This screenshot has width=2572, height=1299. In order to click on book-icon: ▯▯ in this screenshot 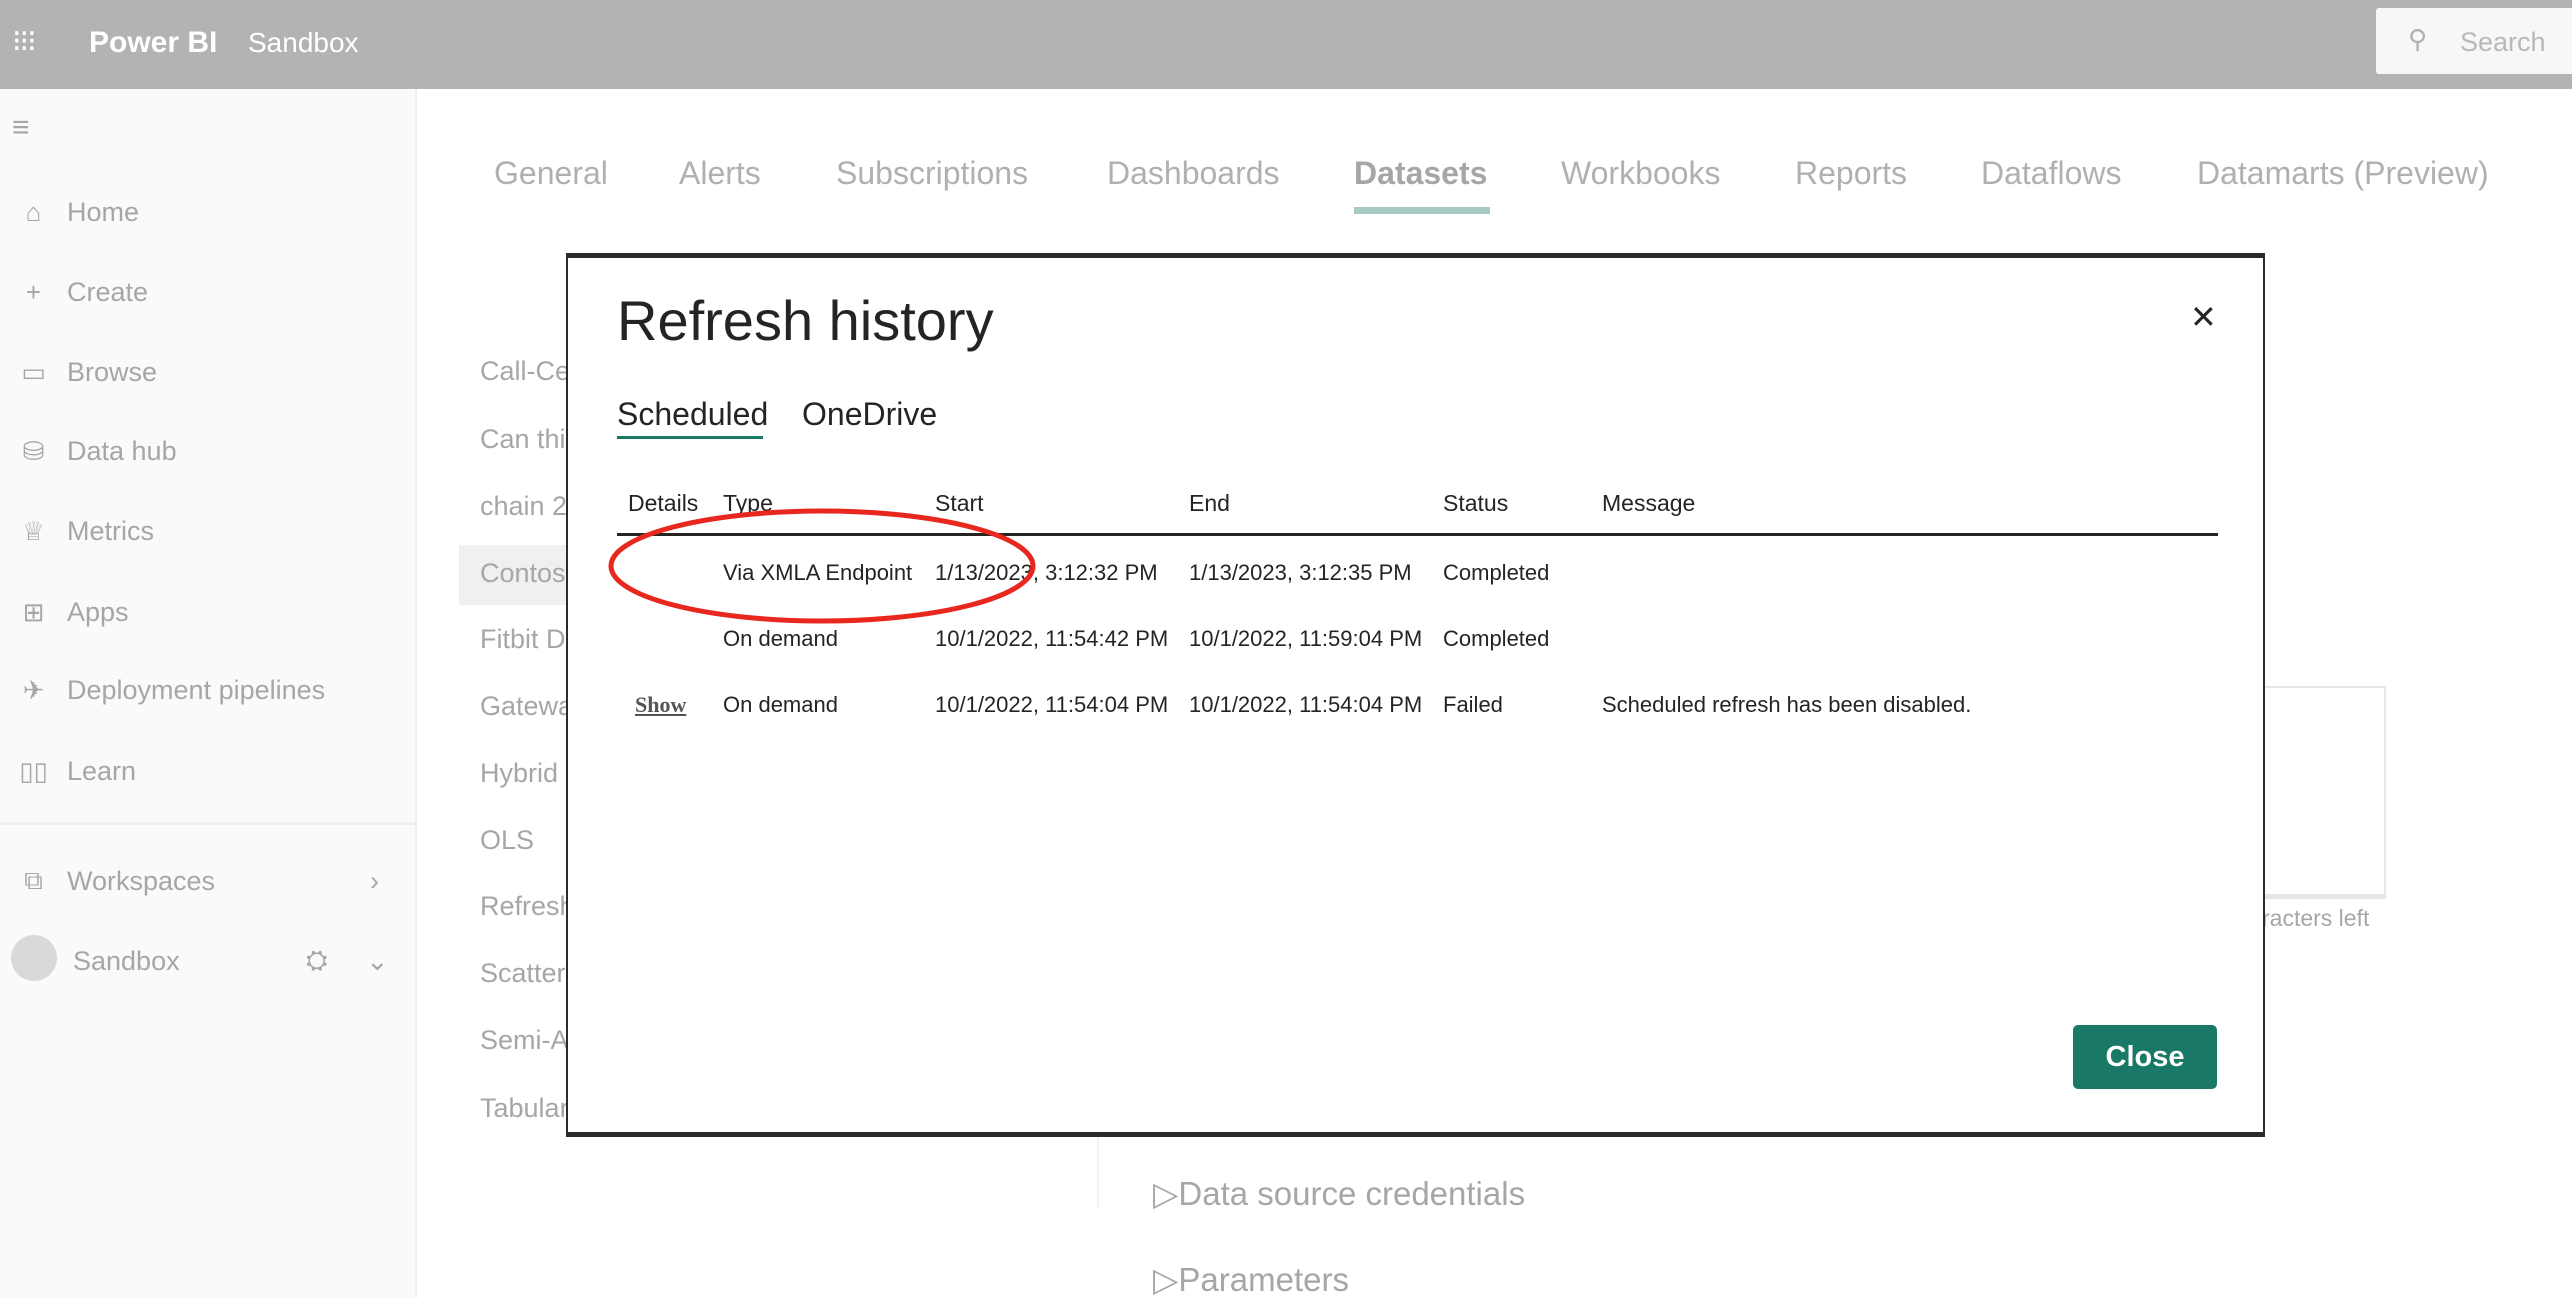, I will do `click(33, 770)`.